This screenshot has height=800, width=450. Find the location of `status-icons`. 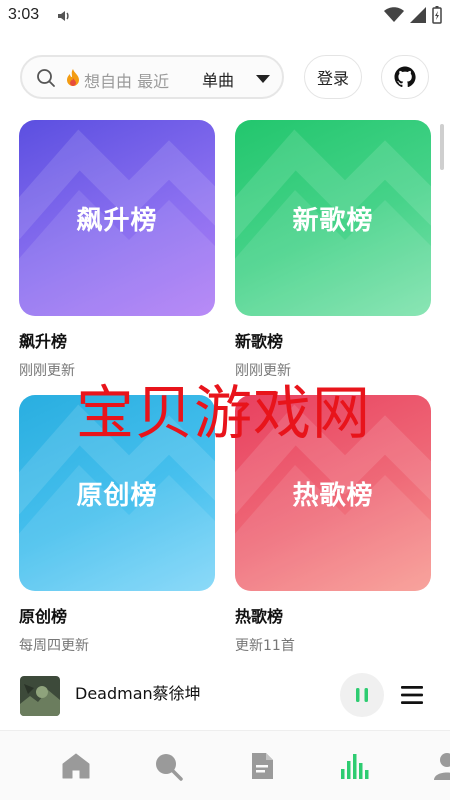

status-icons is located at coordinates (413, 15).